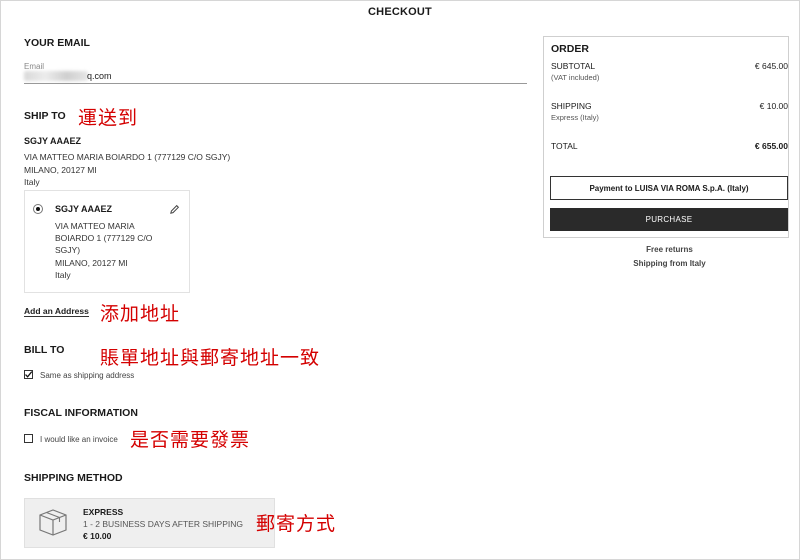 The height and width of the screenshot is (560, 800). I want to click on pencil-icon, so click(174, 211).